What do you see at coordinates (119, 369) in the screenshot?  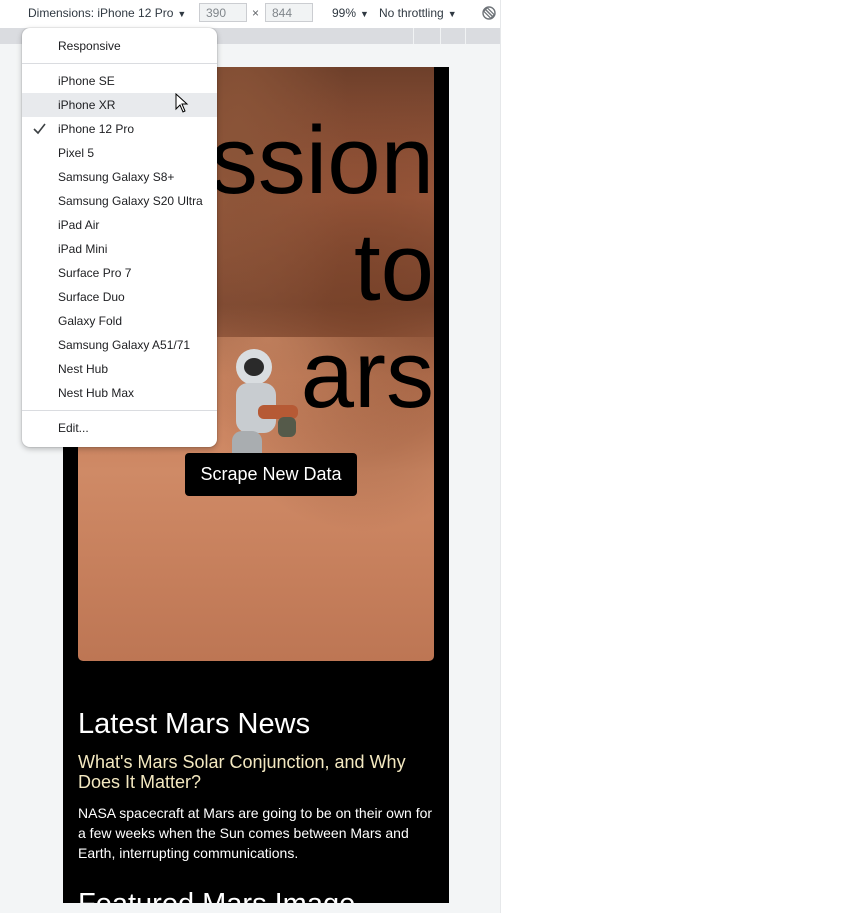 I see `menu-item-nest-hub: Nest Hub` at bounding box center [119, 369].